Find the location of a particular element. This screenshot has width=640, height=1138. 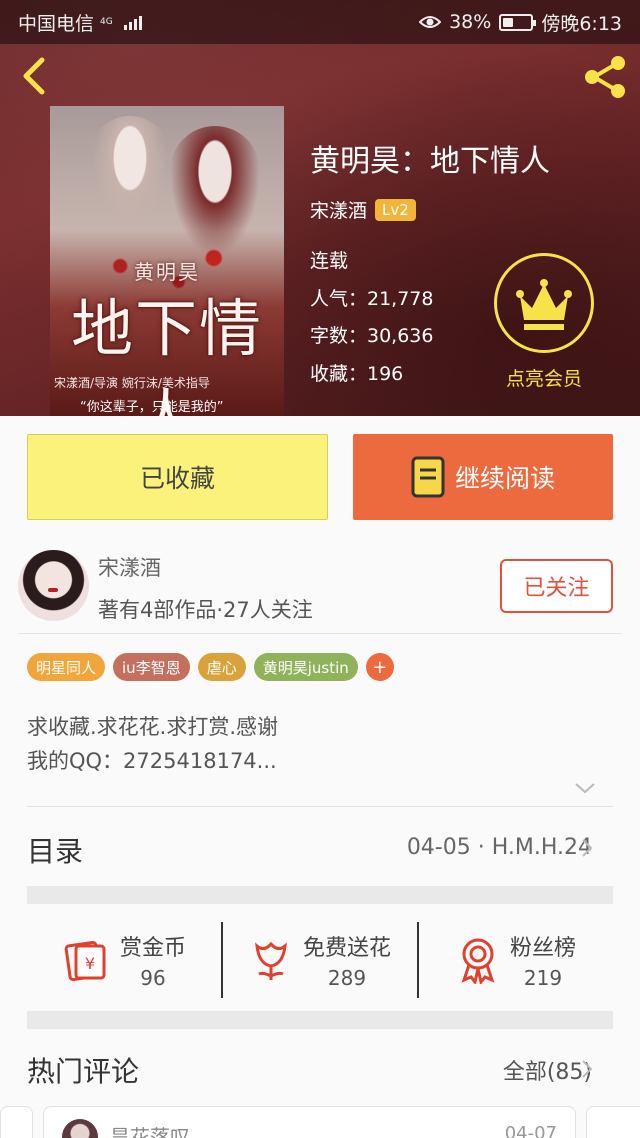

expand-description-button is located at coordinates (585, 788).